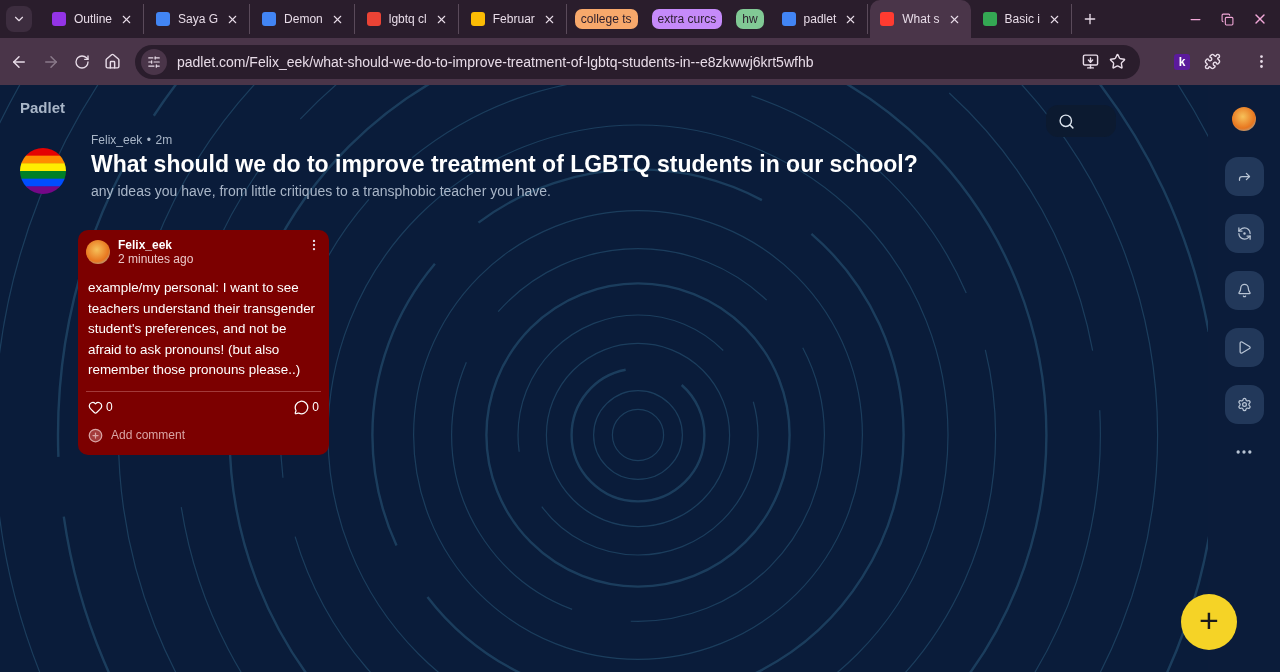 The image size is (1280, 672). What do you see at coordinates (1182, 61) in the screenshot?
I see `extension-icon: k` at bounding box center [1182, 61].